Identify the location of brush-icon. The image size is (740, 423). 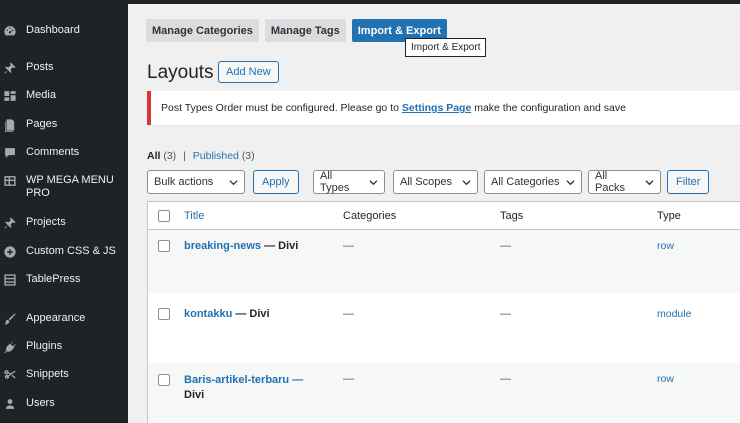
(10, 319).